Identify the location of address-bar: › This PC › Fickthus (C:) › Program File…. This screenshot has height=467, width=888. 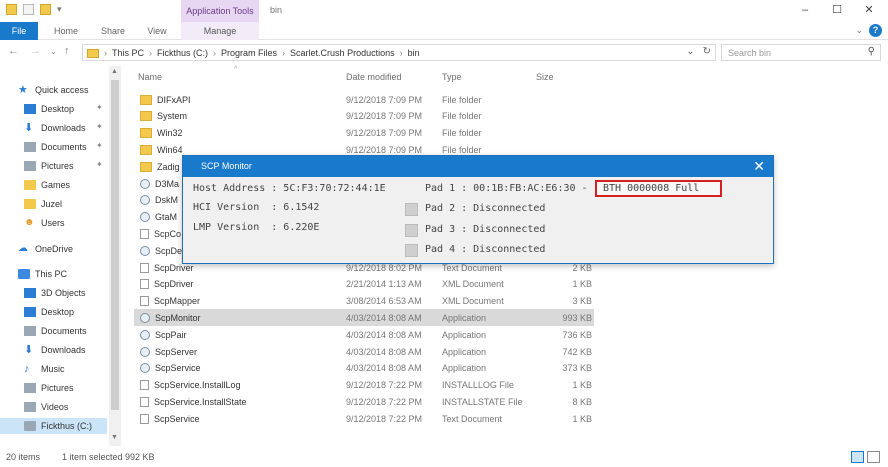
(399, 52).